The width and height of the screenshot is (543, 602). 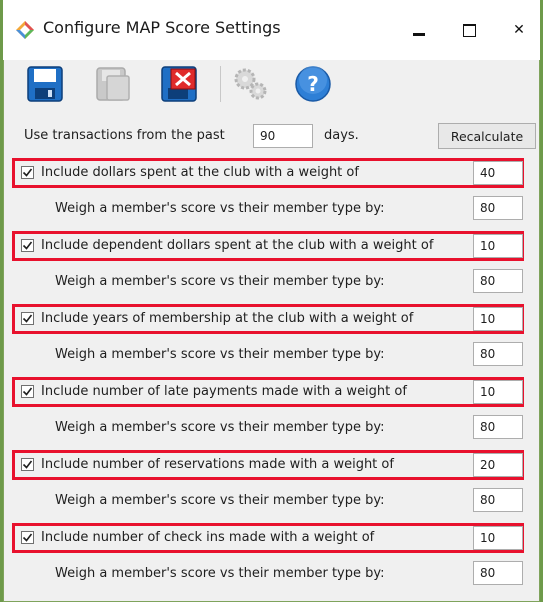 I want to click on transactions-prefix-label: Use transactions from the past, so click(x=124, y=135).